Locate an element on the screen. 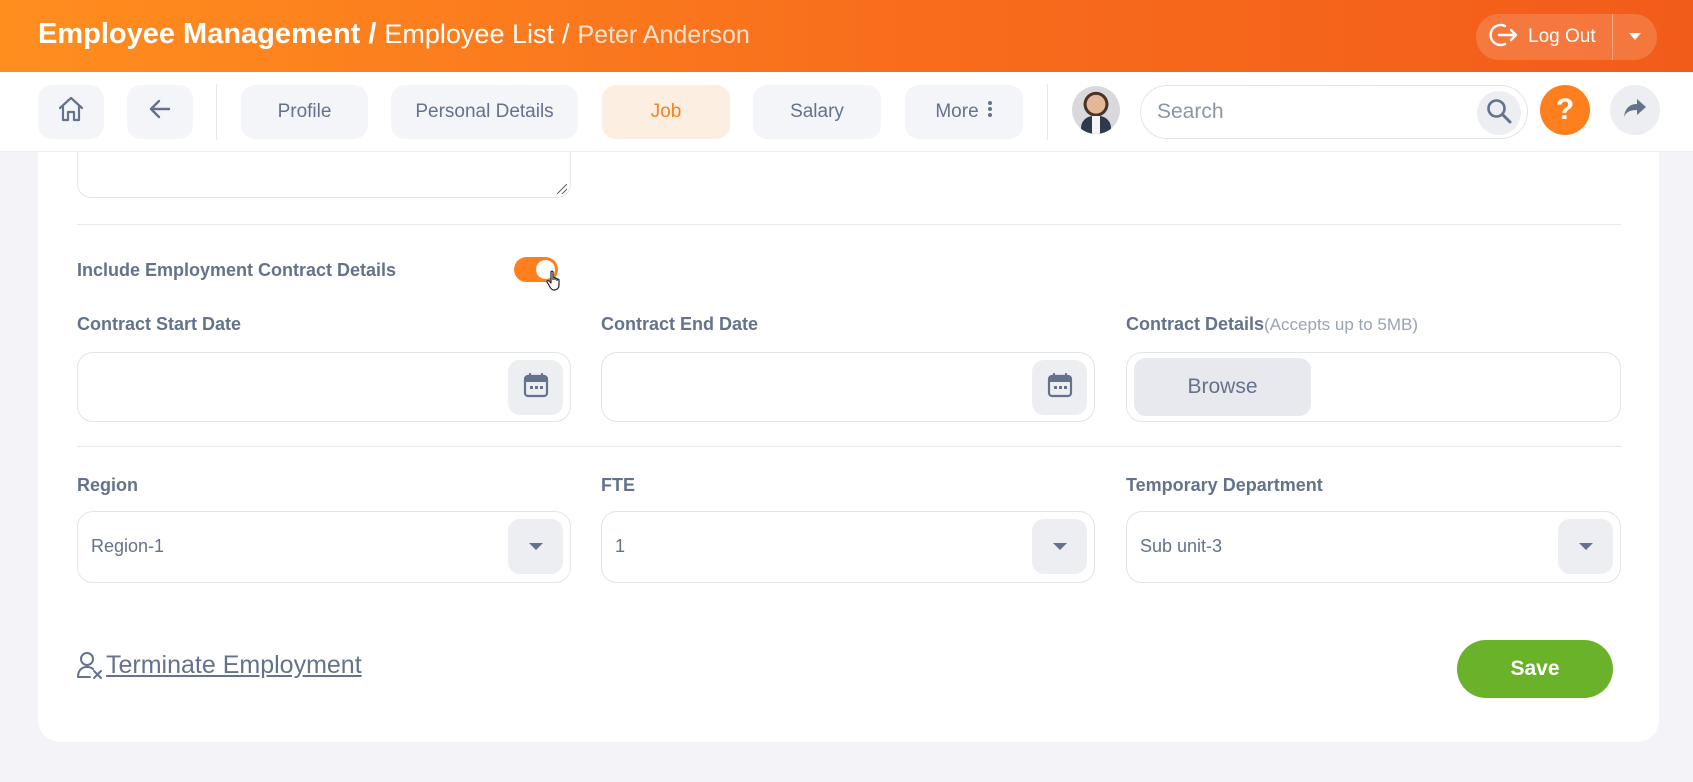 The width and height of the screenshot is (1693, 782). fte-dropdown-button is located at coordinates (1059, 546).